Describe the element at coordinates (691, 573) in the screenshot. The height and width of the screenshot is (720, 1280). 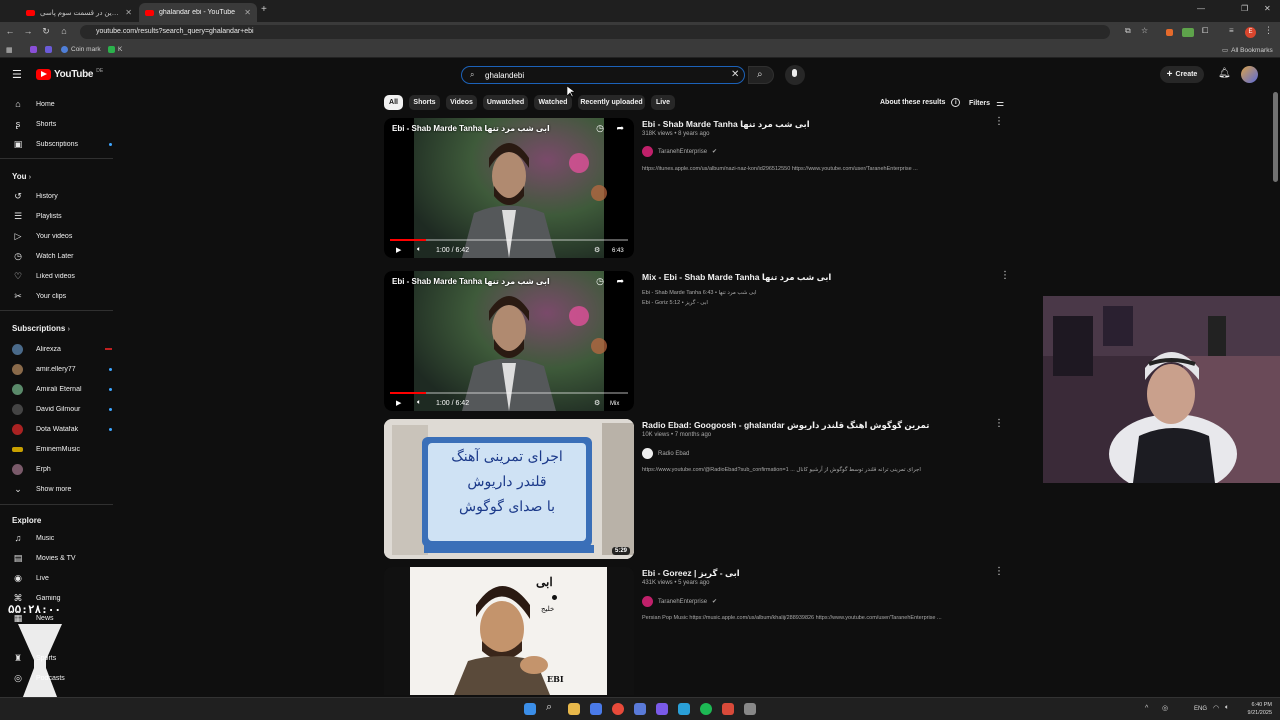
I see `video-title-4: Ebi - Goreez | ابی - گریز` at that location.